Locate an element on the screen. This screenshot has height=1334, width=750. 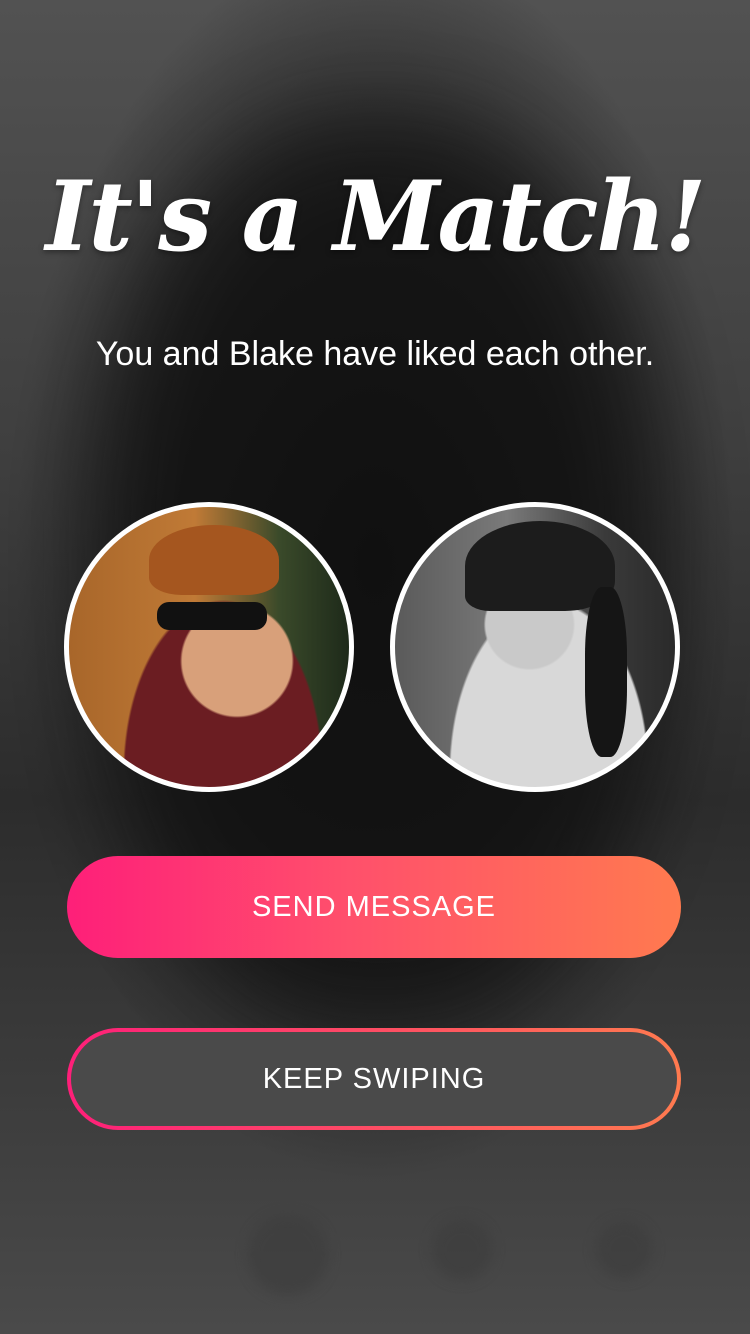
send-message-button: SEND MESSAGE is located at coordinates (374, 907).